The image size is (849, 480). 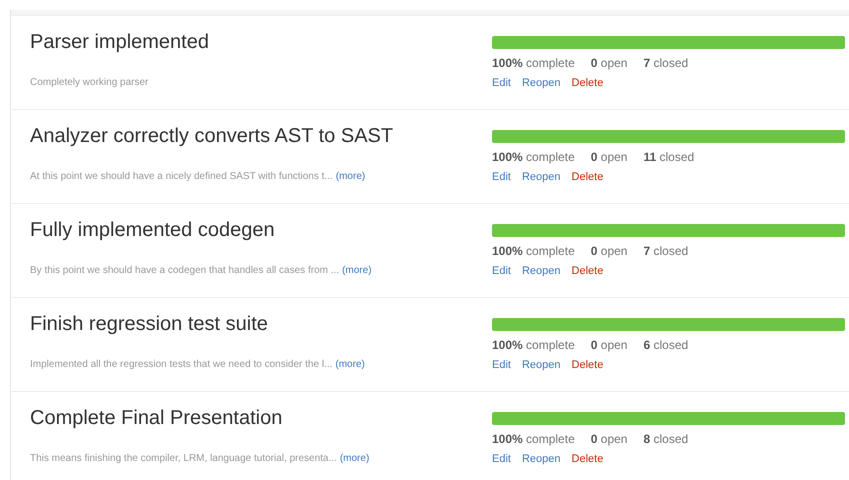 What do you see at coordinates (665, 345) in the screenshot?
I see `closed-count: 6 closed` at bounding box center [665, 345].